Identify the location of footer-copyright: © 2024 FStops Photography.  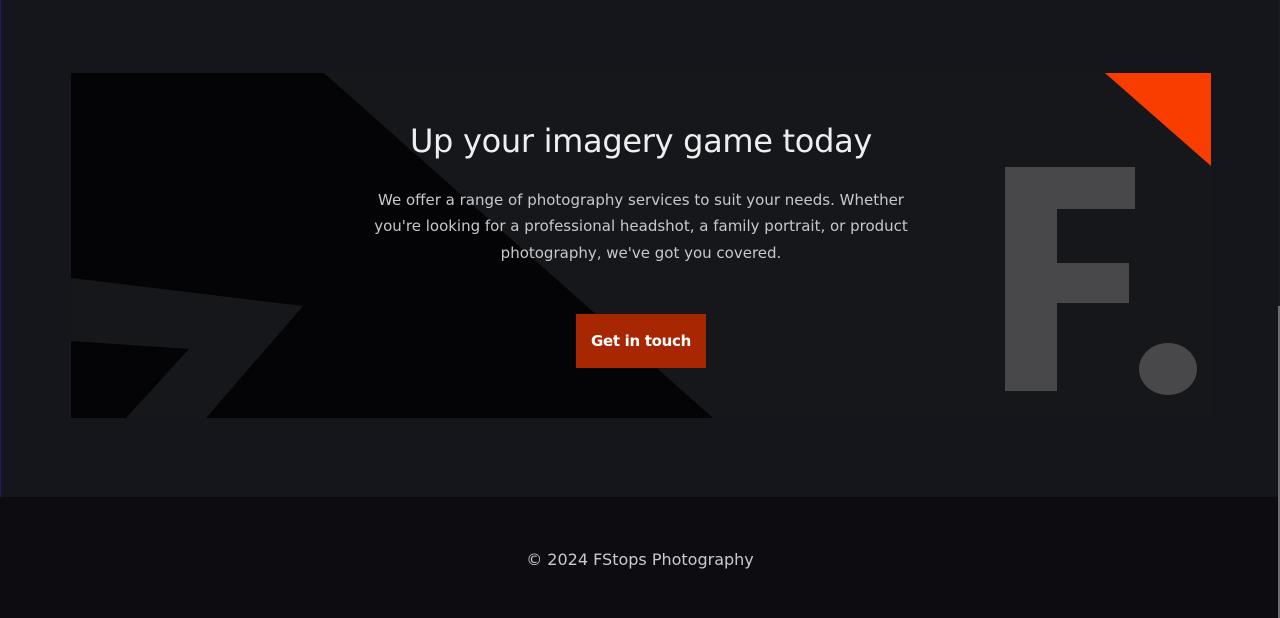
(640, 559).